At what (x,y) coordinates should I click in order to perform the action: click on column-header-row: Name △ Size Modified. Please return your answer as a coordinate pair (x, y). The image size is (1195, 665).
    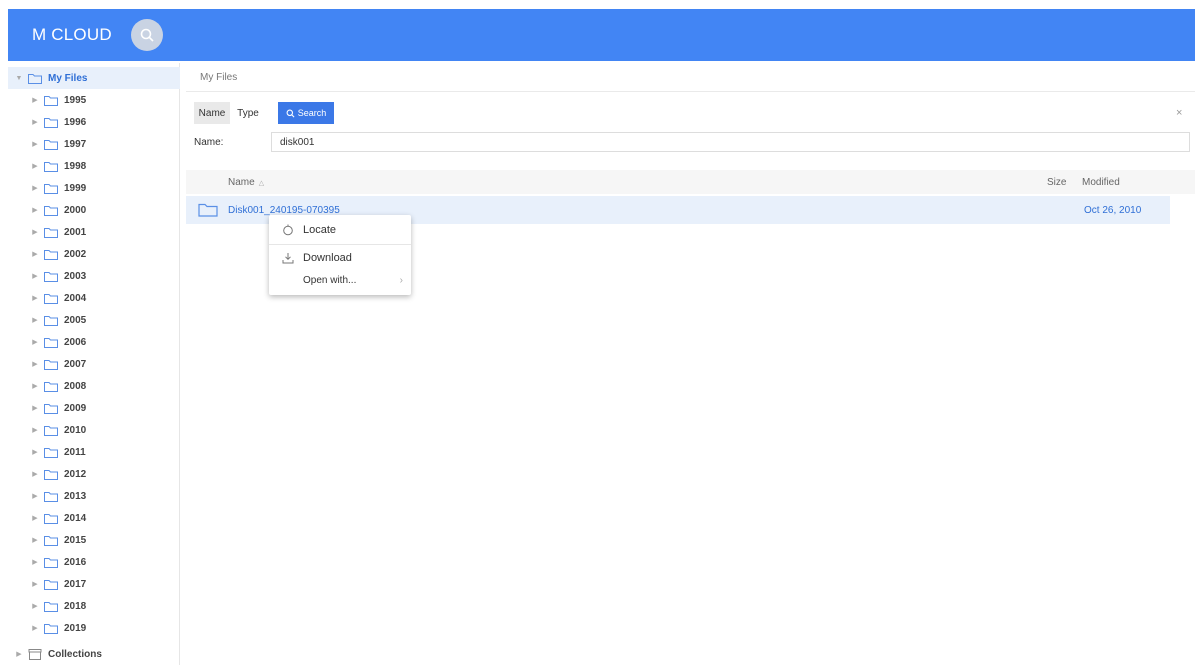
    Looking at the image, I should click on (690, 182).